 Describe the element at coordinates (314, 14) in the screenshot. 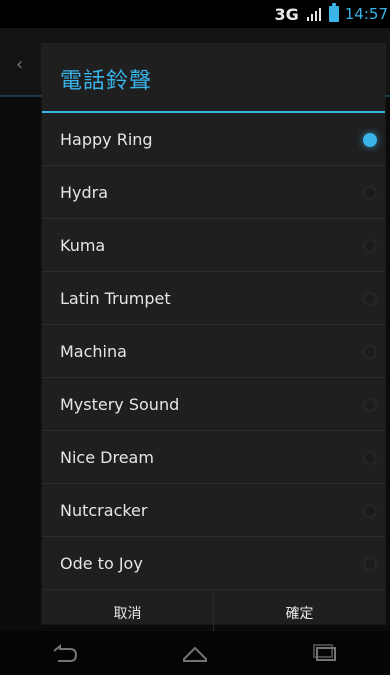

I see `signal-icon` at that location.